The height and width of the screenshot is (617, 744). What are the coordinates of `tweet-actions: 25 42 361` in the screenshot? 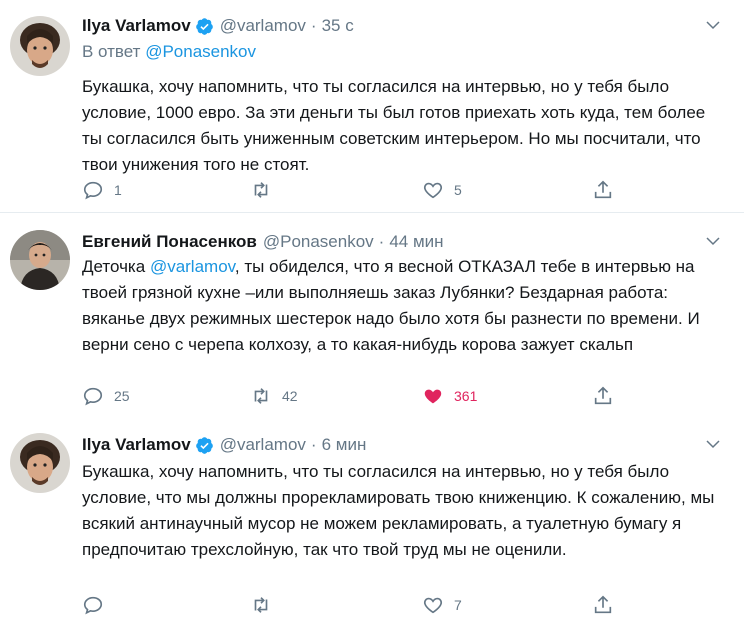 It's located at (362, 396).